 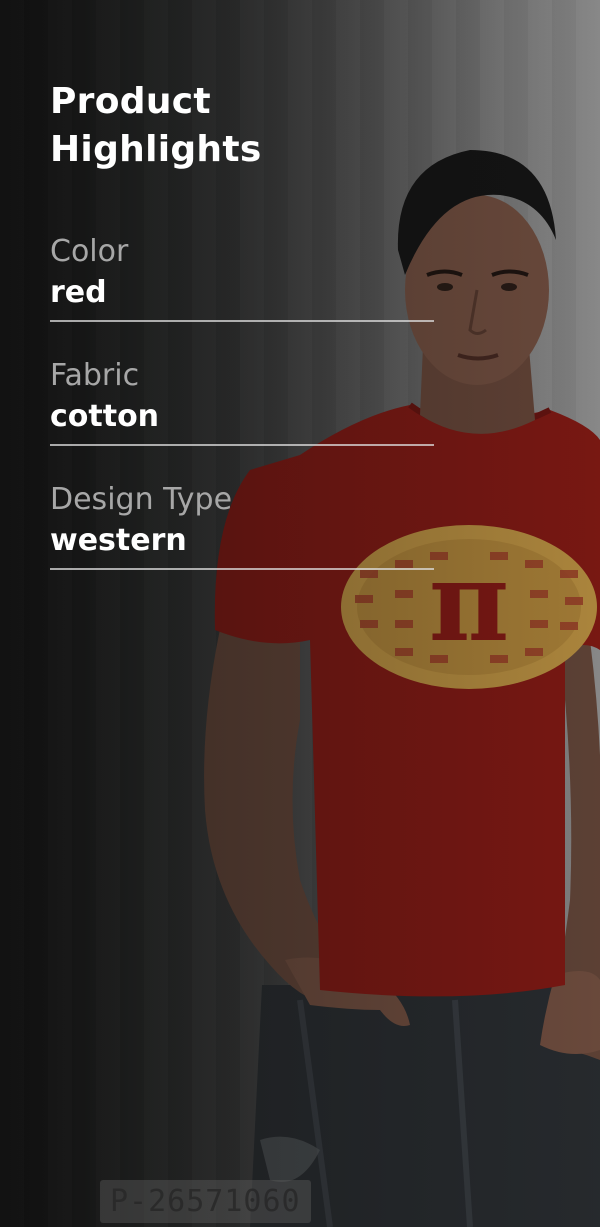 I want to click on attribute-value: red, so click(x=78, y=292).